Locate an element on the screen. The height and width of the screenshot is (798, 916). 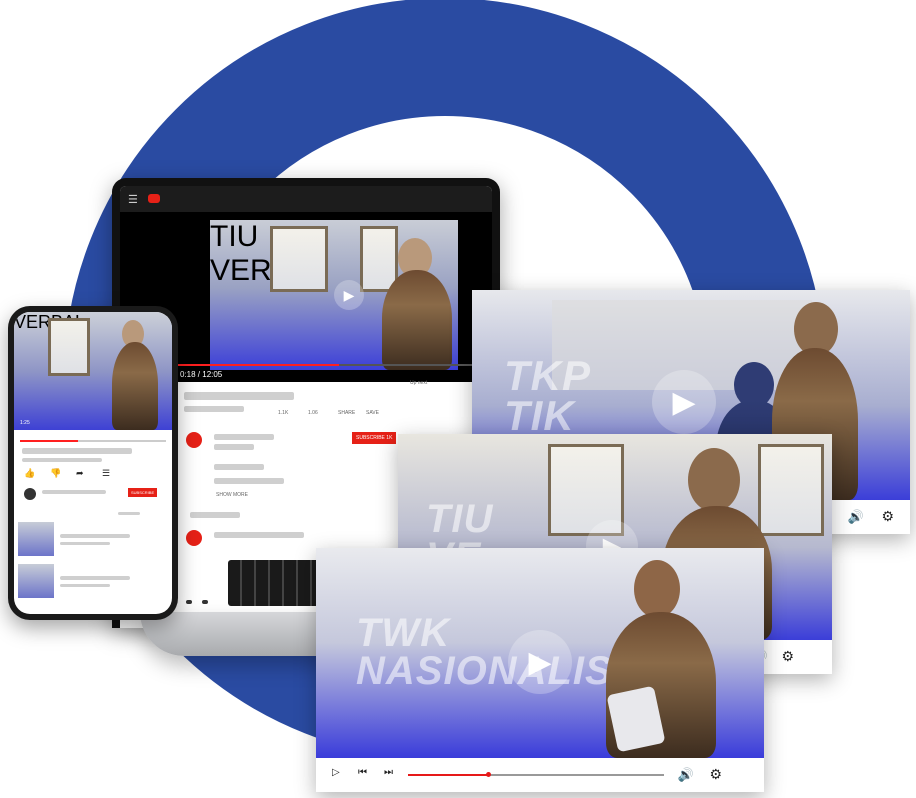
phone-views-placeholder is located at coordinates (62, 460).